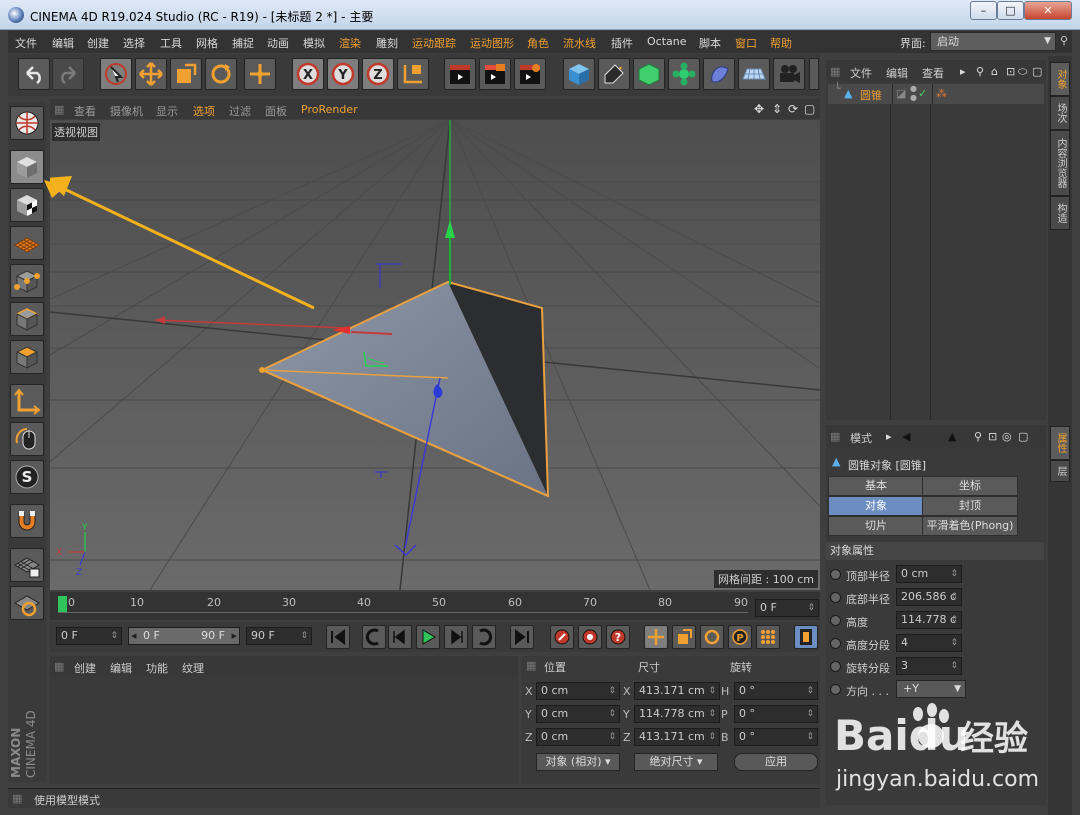 The height and width of the screenshot is (815, 1080). What do you see at coordinates (740, 637) in the screenshot?
I see `key-parameter-button: P` at bounding box center [740, 637].